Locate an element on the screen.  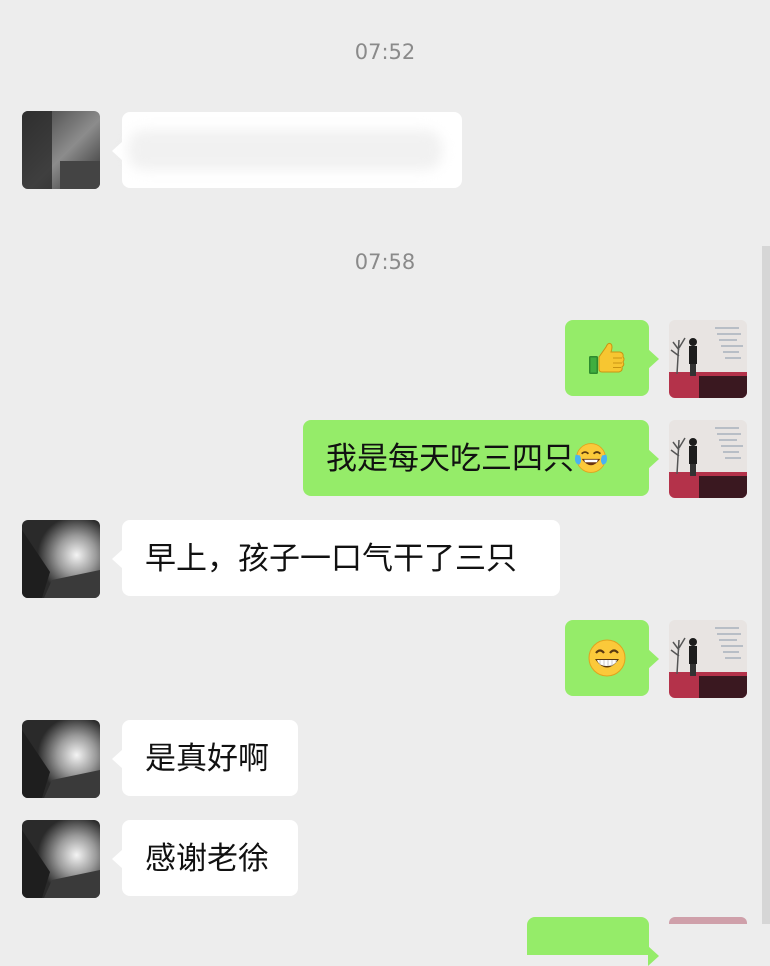
timestamp: 07:58 is located at coordinates (385, 262).